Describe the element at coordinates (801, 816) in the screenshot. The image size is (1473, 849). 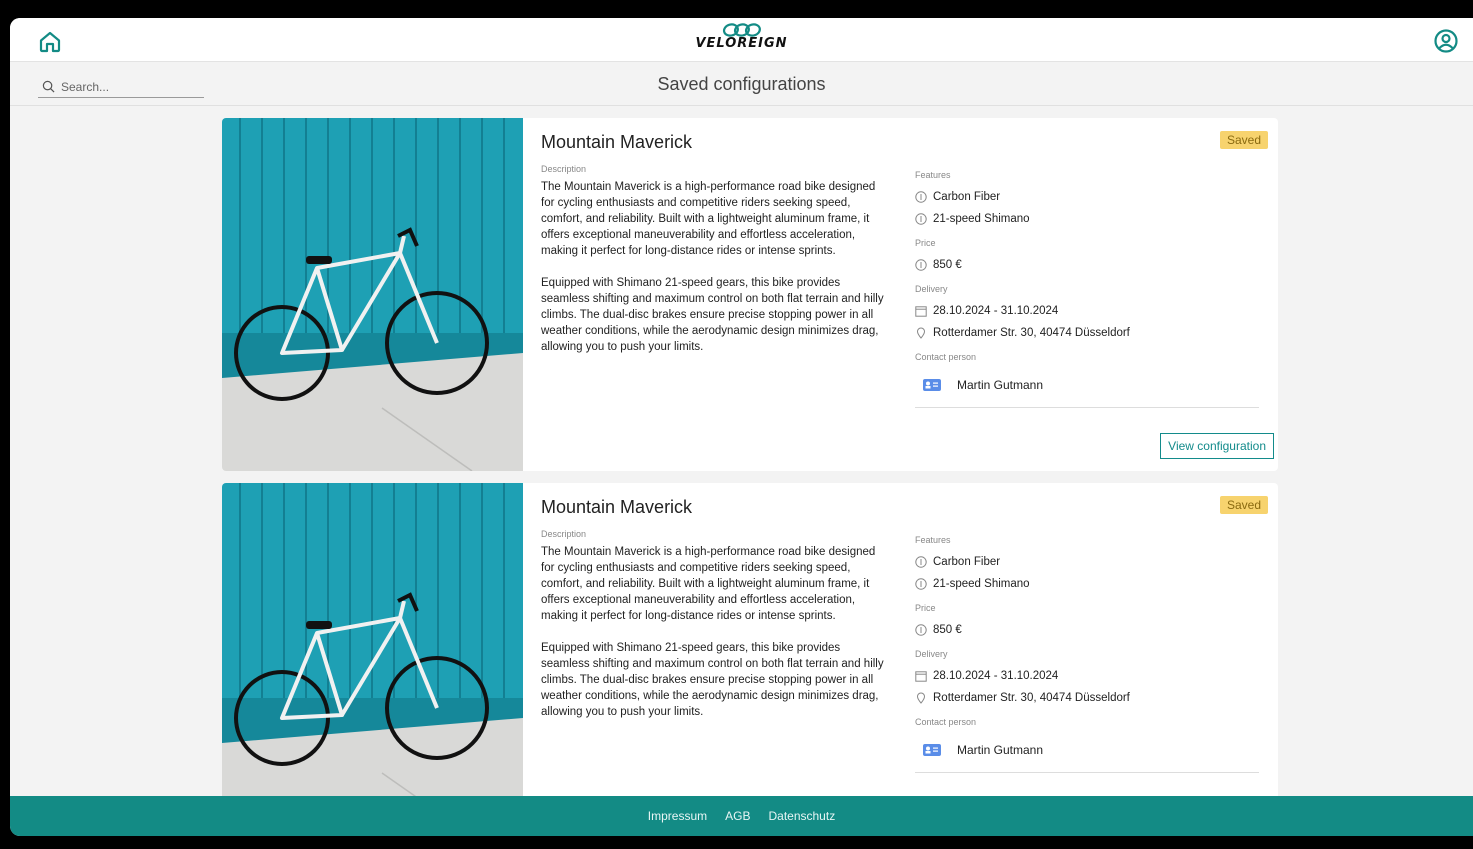
I see `footer-link-datenschutz: Datenschutz` at that location.